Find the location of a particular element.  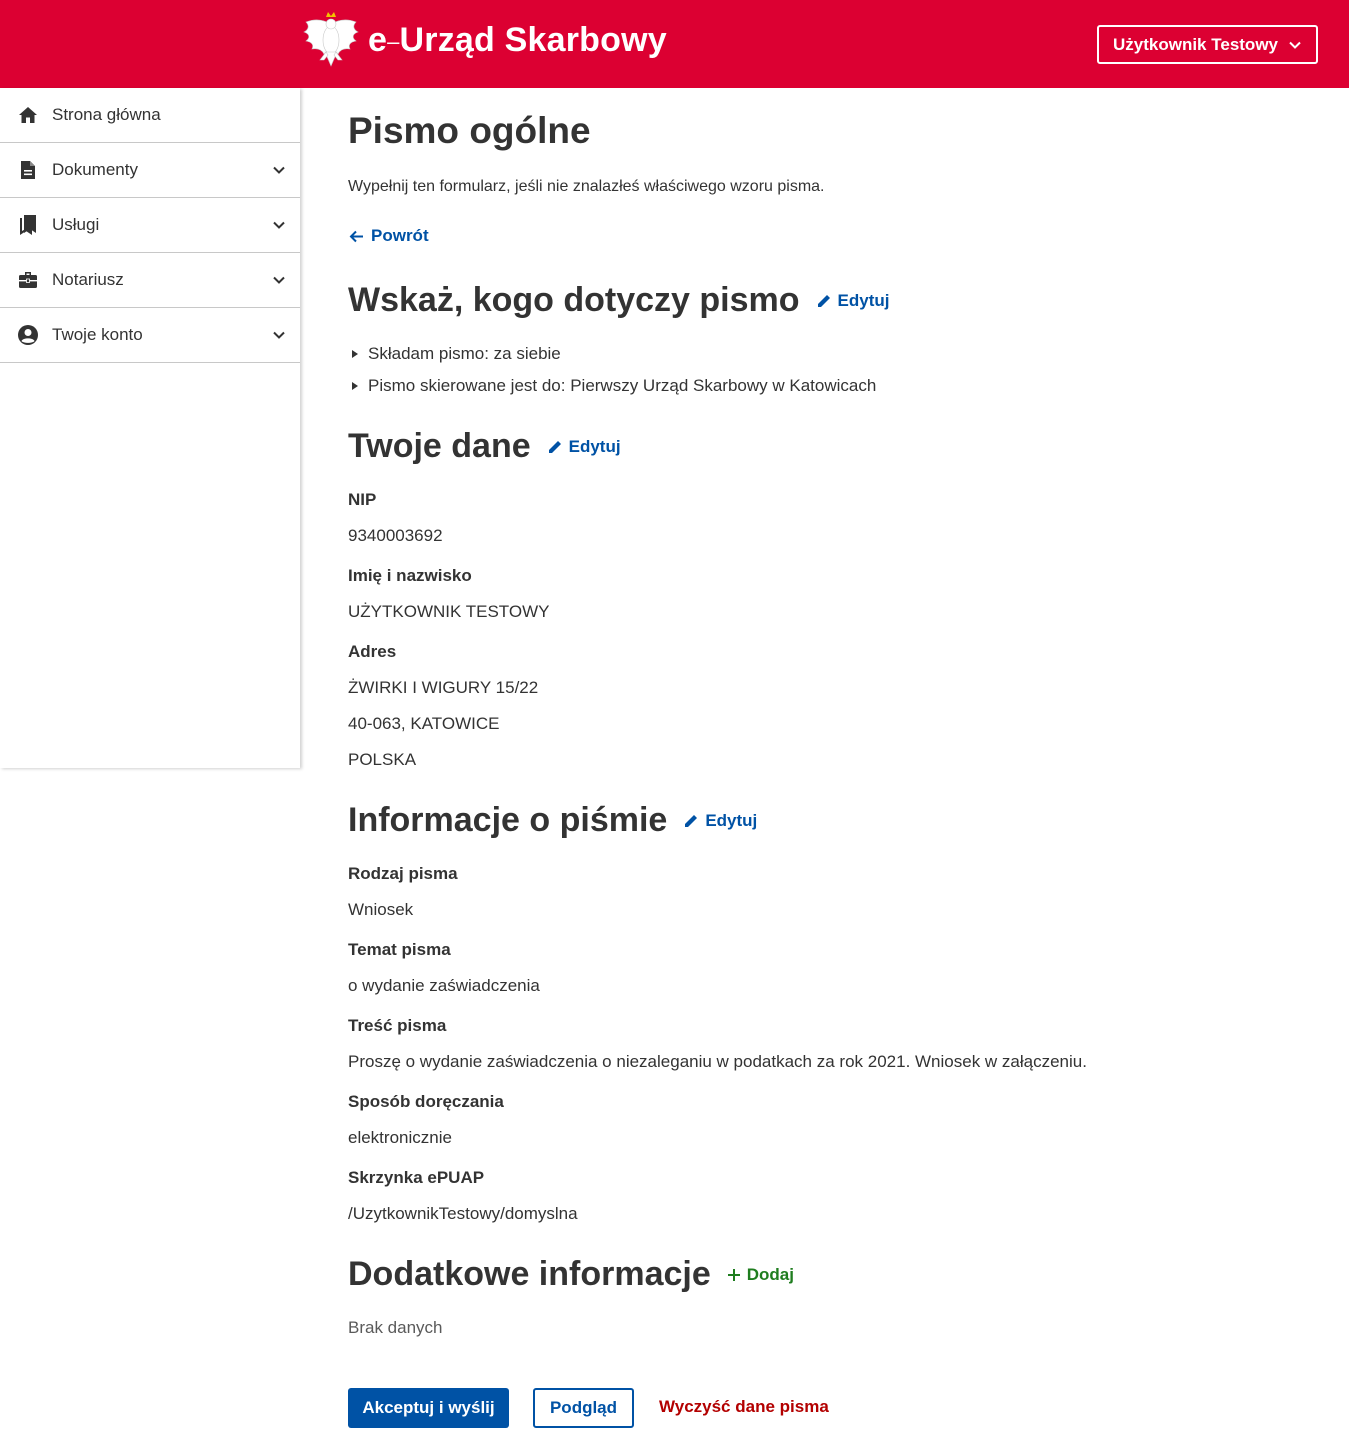

letter-content-label: Treść pisma is located at coordinates (397, 1025).